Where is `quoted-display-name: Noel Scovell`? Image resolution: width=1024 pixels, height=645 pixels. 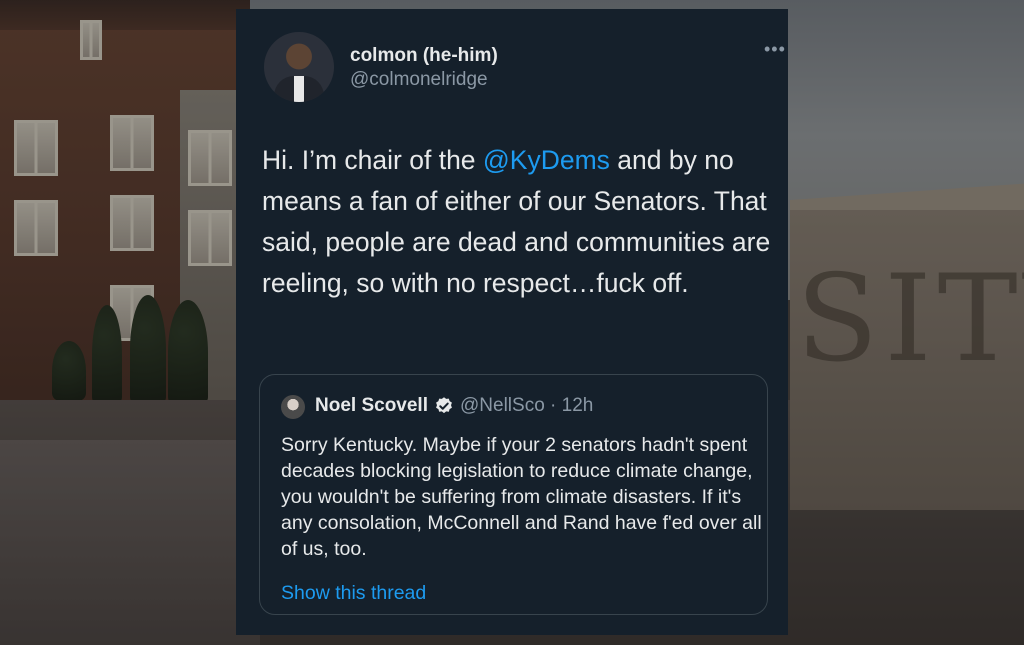 quoted-display-name: Noel Scovell is located at coordinates (371, 406).